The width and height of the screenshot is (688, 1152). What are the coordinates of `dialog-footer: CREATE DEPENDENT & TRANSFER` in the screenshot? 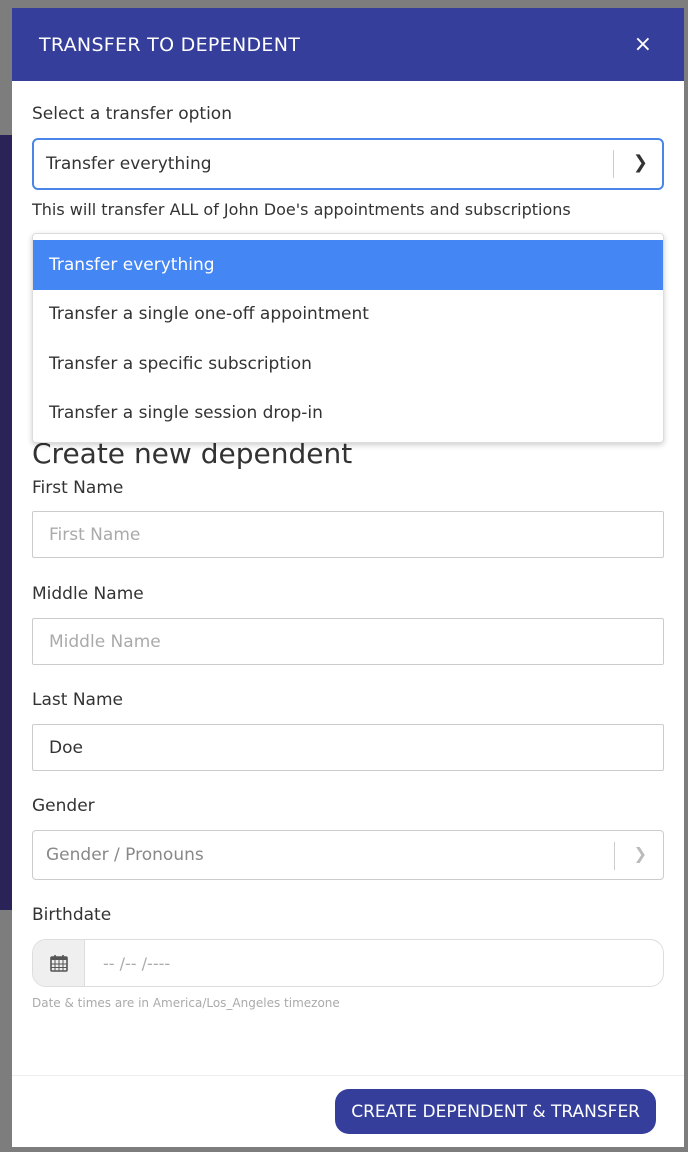 It's located at (348, 1111).